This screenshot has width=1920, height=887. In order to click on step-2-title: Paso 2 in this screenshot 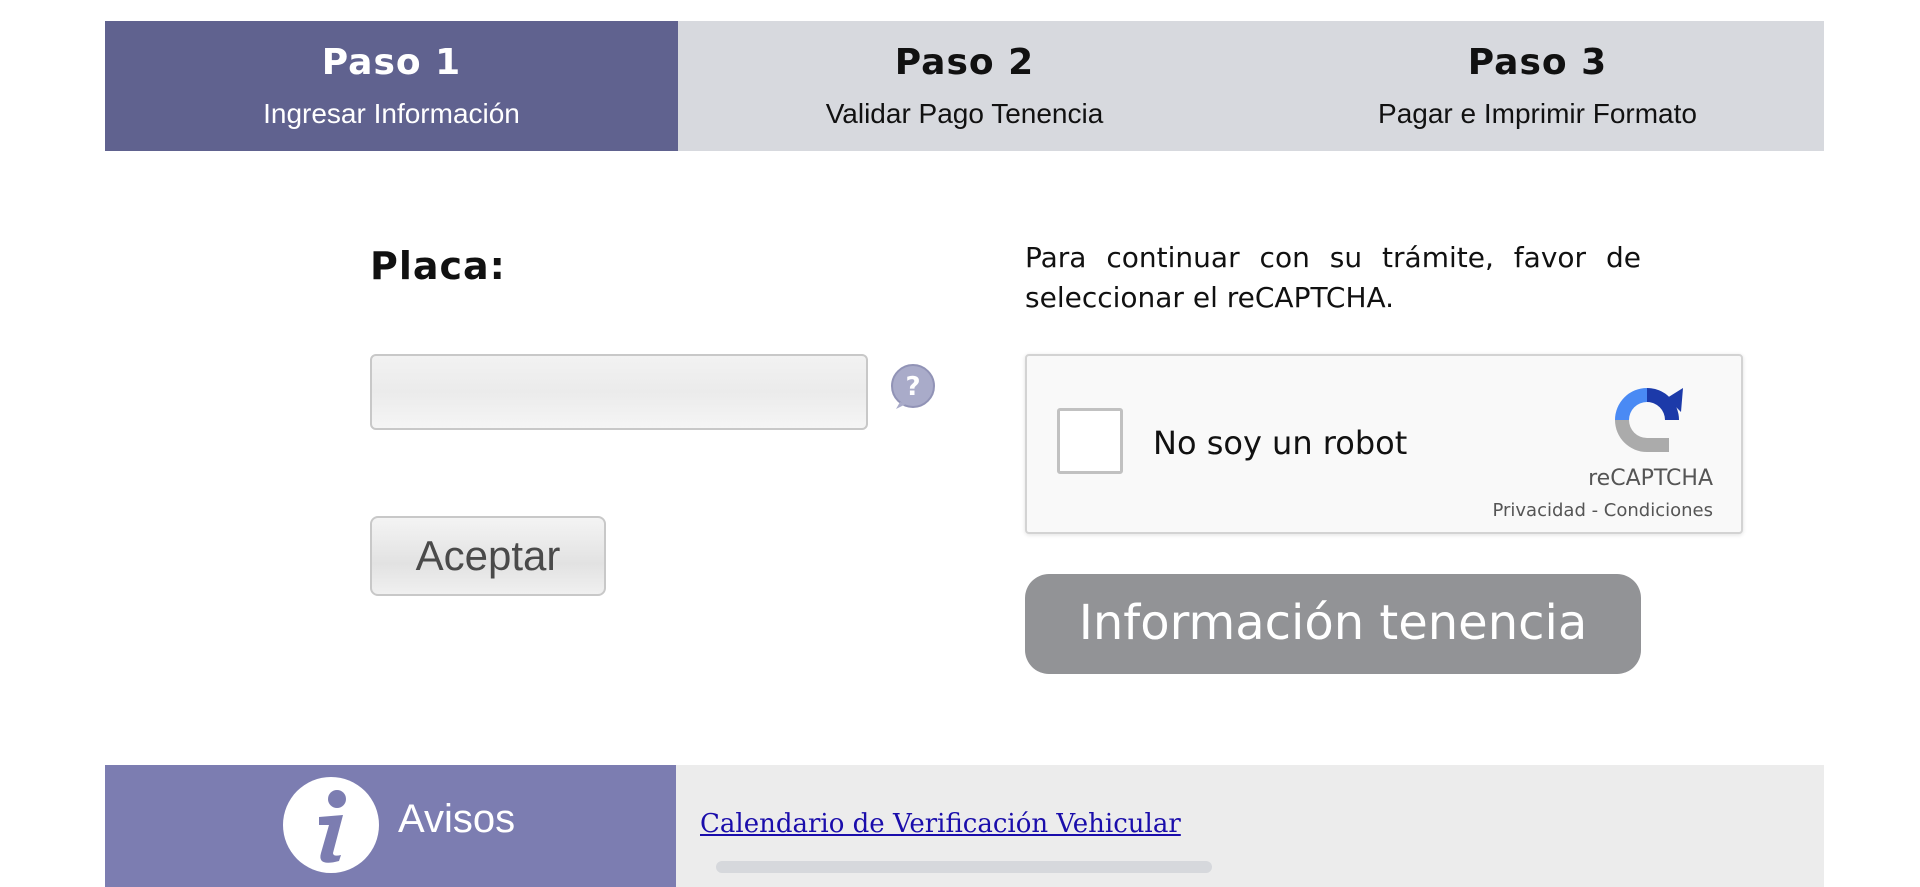, I will do `click(964, 62)`.